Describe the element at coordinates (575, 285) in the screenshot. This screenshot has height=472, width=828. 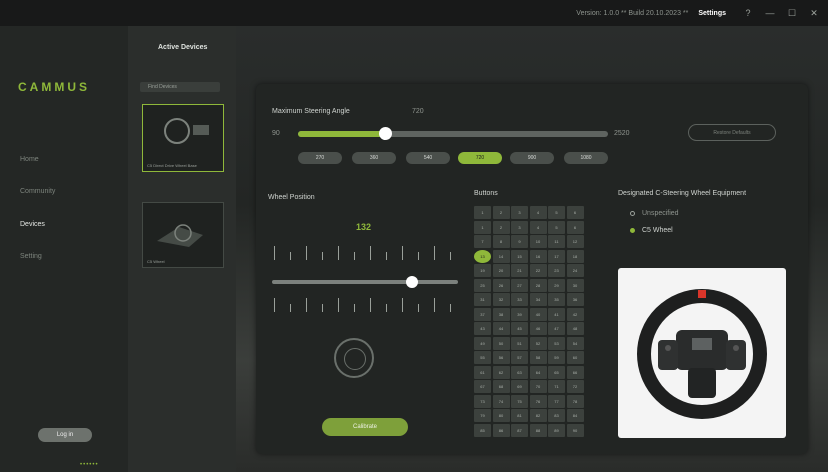
I see `button-cell: 30` at that location.